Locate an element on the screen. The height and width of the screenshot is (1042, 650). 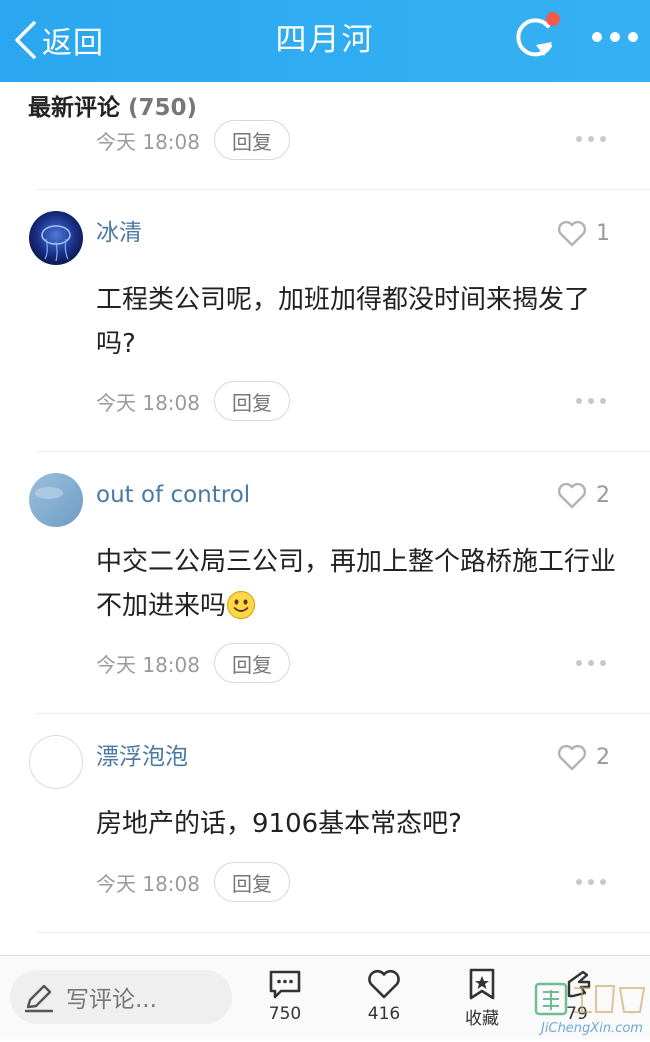
comment-text: 工程类公司呢，加班加得都没时间来揭发了吗? is located at coordinates (343, 322).